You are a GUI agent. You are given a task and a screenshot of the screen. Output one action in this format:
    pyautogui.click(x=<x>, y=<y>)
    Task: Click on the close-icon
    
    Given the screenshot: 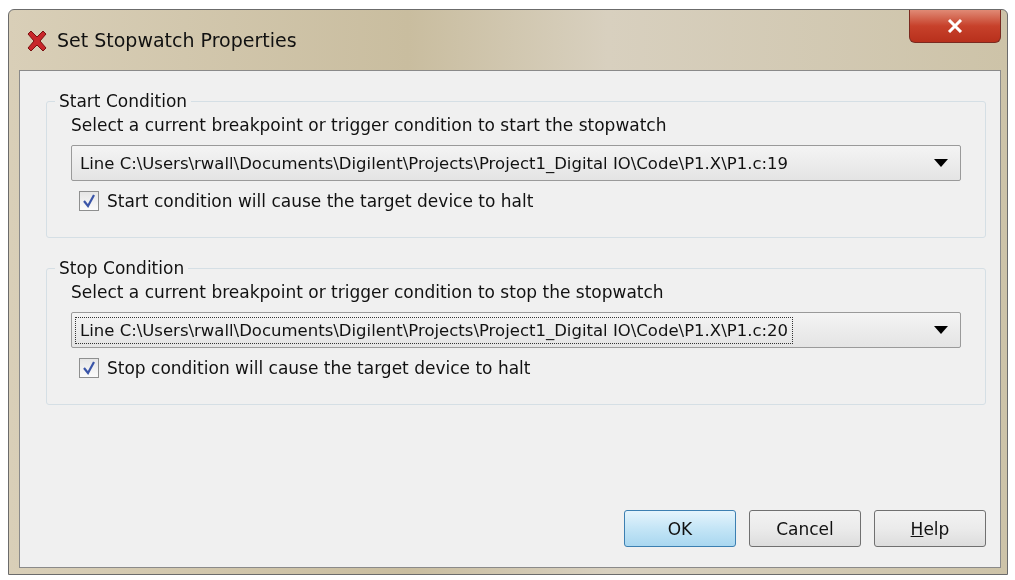 What is the action you would take?
    pyautogui.click(x=955, y=26)
    